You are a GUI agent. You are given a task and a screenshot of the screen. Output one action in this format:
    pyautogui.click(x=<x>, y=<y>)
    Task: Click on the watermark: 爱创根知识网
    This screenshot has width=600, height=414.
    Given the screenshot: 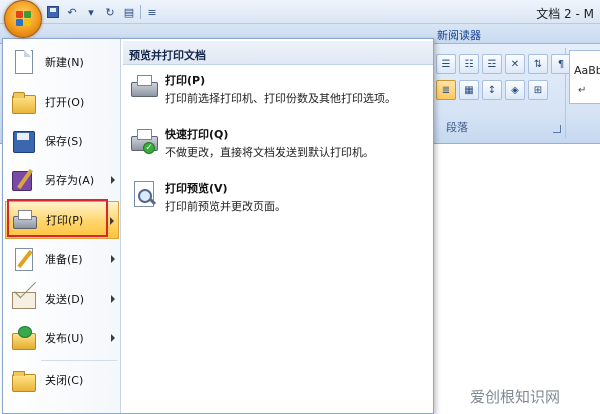 What is the action you would take?
    pyautogui.click(x=535, y=398)
    